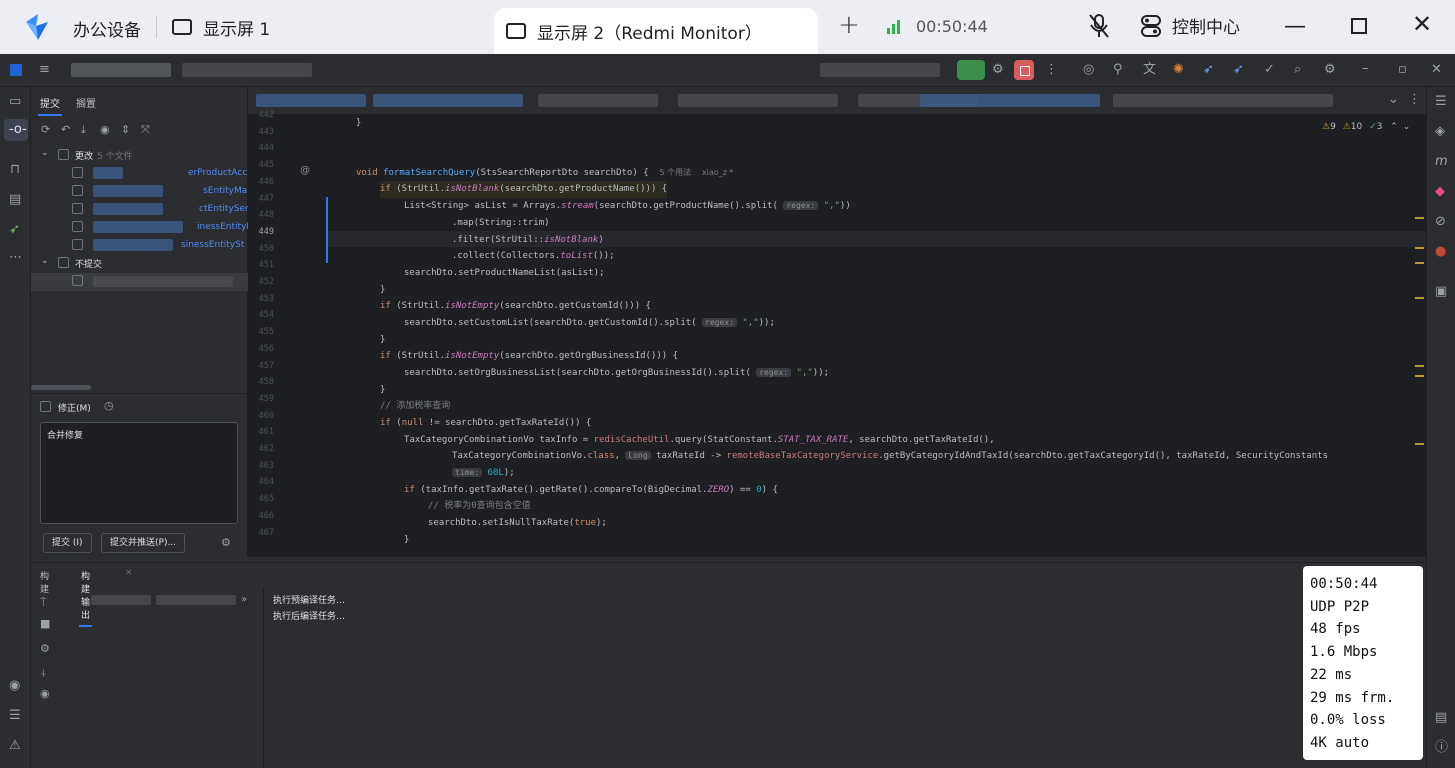 The height and width of the screenshot is (768, 1455). I want to click on list-item: erProductAcc, so click(139, 174).